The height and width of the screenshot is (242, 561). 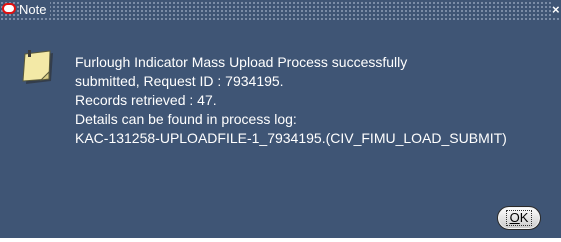 What do you see at coordinates (179, 81) in the screenshot?
I see `message-line: submitted, Request ID : 7934195.` at bounding box center [179, 81].